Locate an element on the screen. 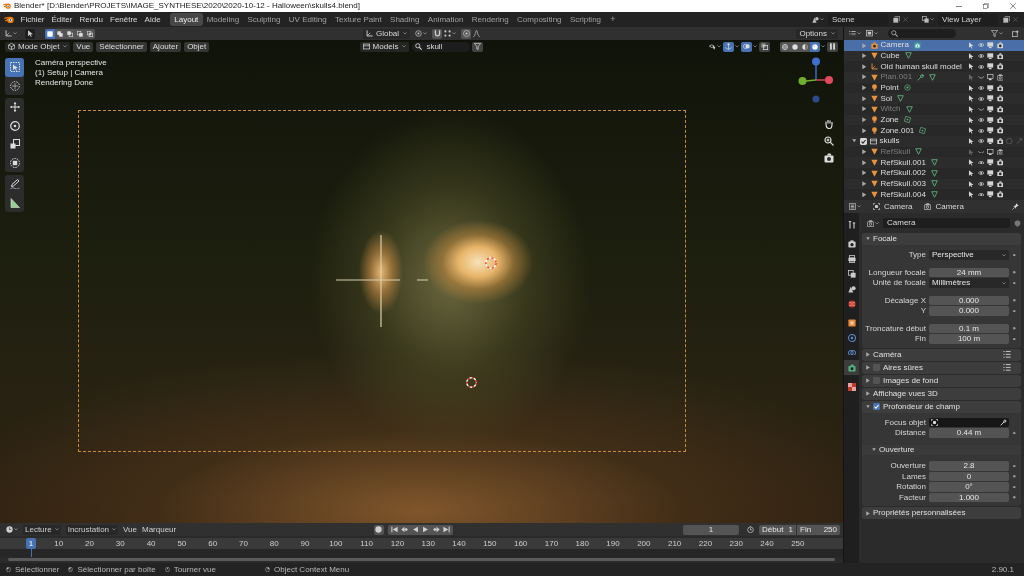 The image size is (1024, 576). panel-header: Profondeur de champ is located at coordinates (941, 406).